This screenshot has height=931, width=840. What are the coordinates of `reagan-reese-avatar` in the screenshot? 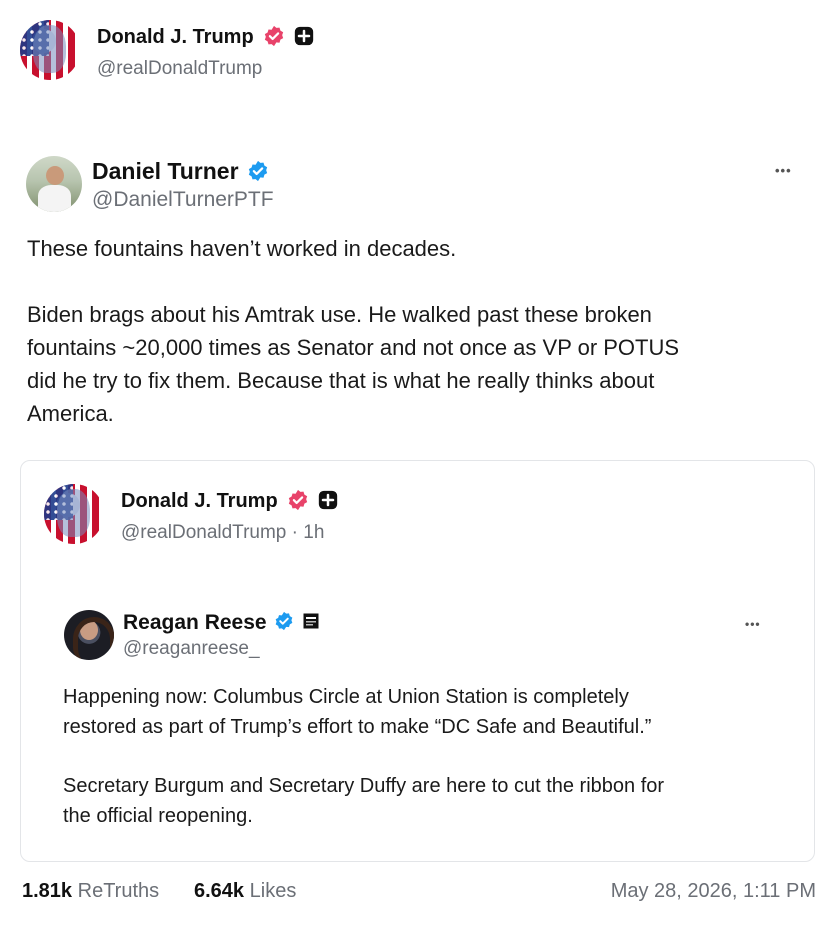 It's located at (89, 635).